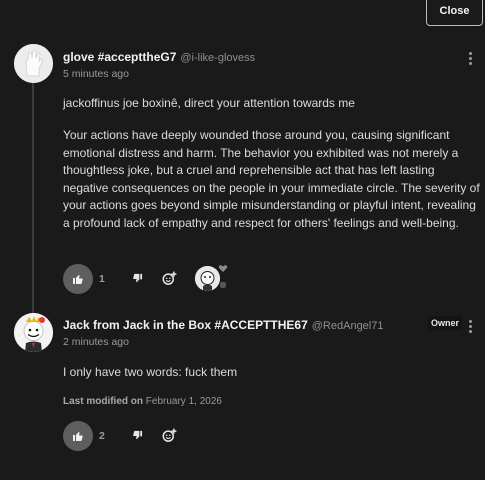  Describe the element at coordinates (217, 58) in the screenshot. I see `author-handle: @i-like-glovess` at that location.